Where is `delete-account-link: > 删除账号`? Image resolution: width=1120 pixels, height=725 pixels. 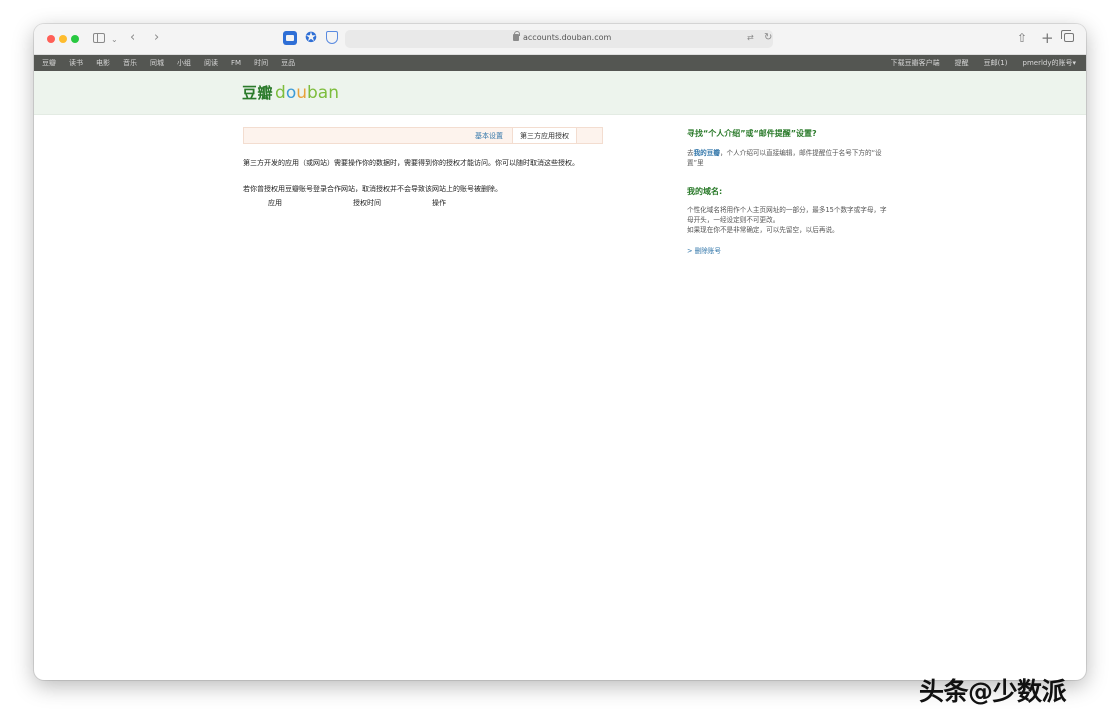
delete-account-link: > 删除账号 is located at coordinates (704, 250).